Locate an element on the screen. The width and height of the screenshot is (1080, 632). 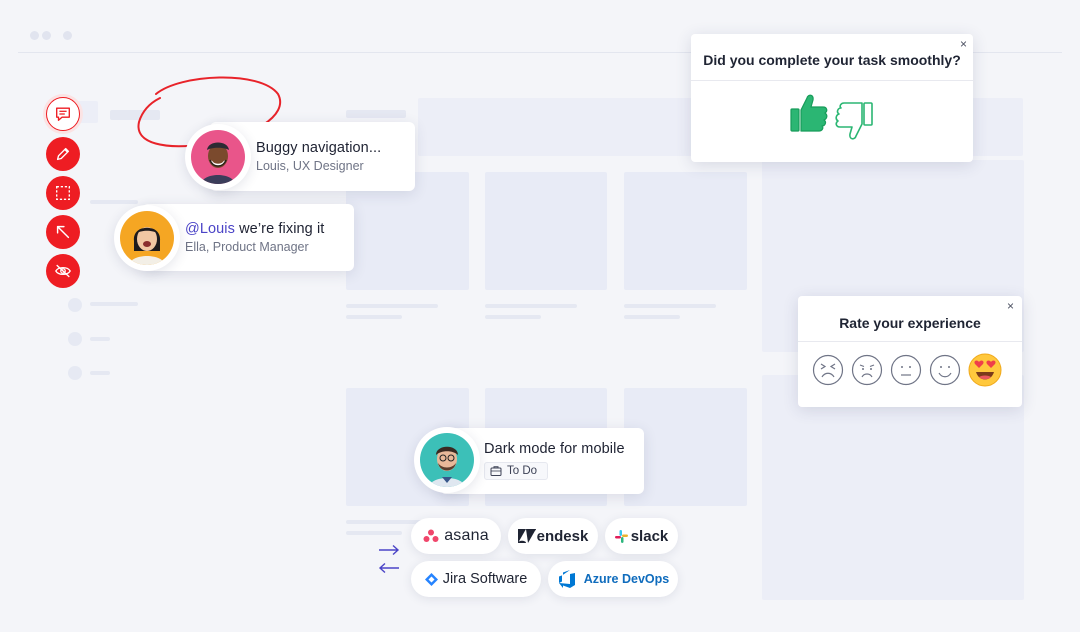
arrow-icon is located at coordinates (63, 232).